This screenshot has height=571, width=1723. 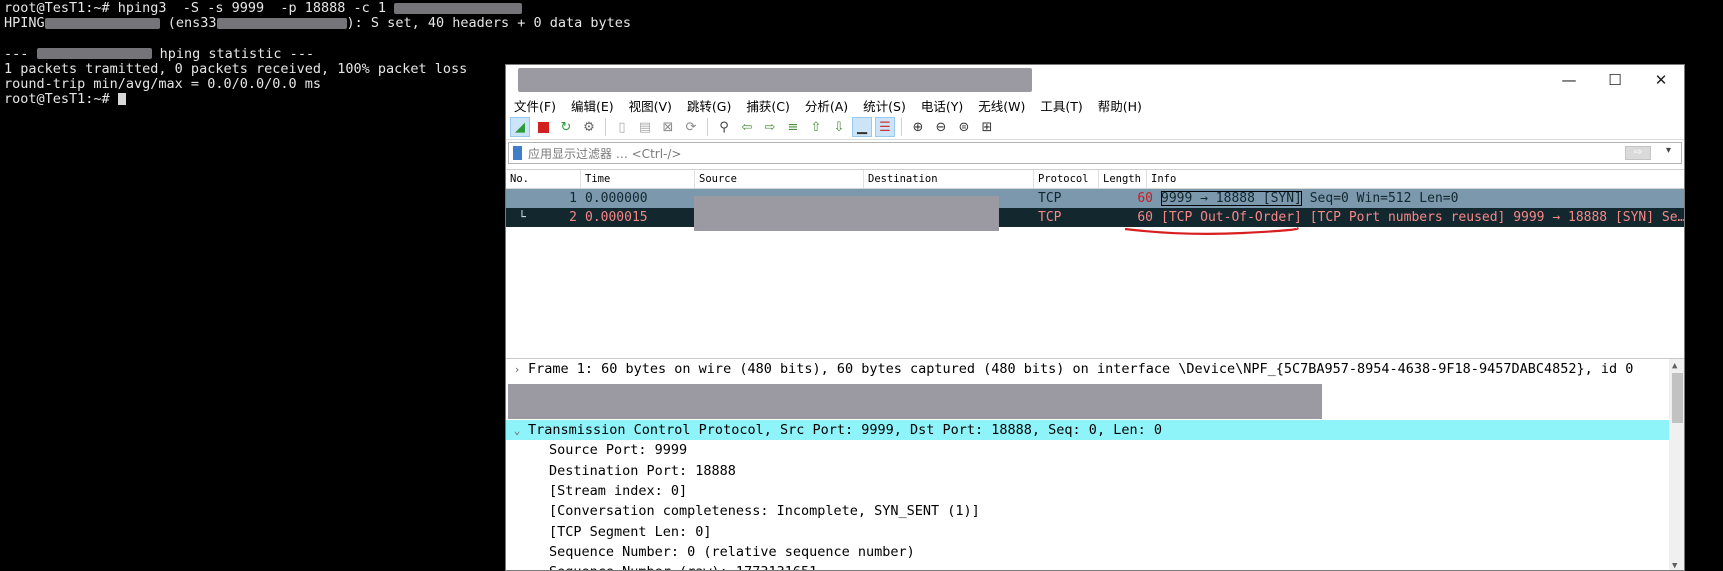 I want to click on menu-telephony: 电话(Y), so click(x=942, y=105).